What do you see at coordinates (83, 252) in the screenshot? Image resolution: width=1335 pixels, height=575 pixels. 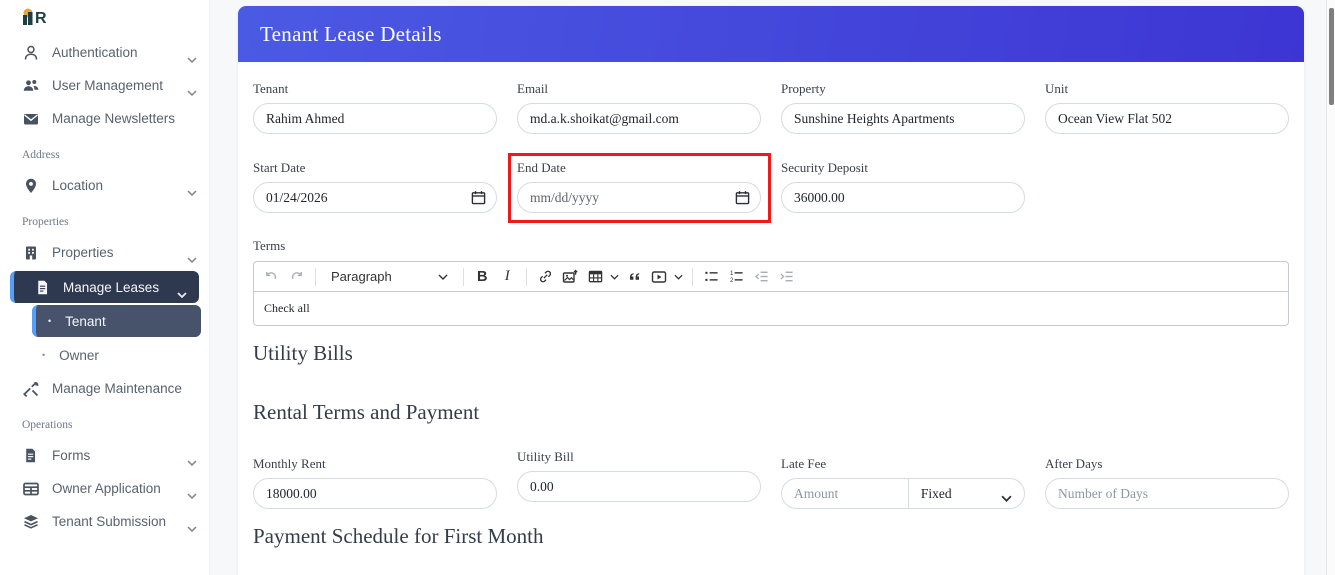 I see `sidebar-item-label: Properties` at bounding box center [83, 252].